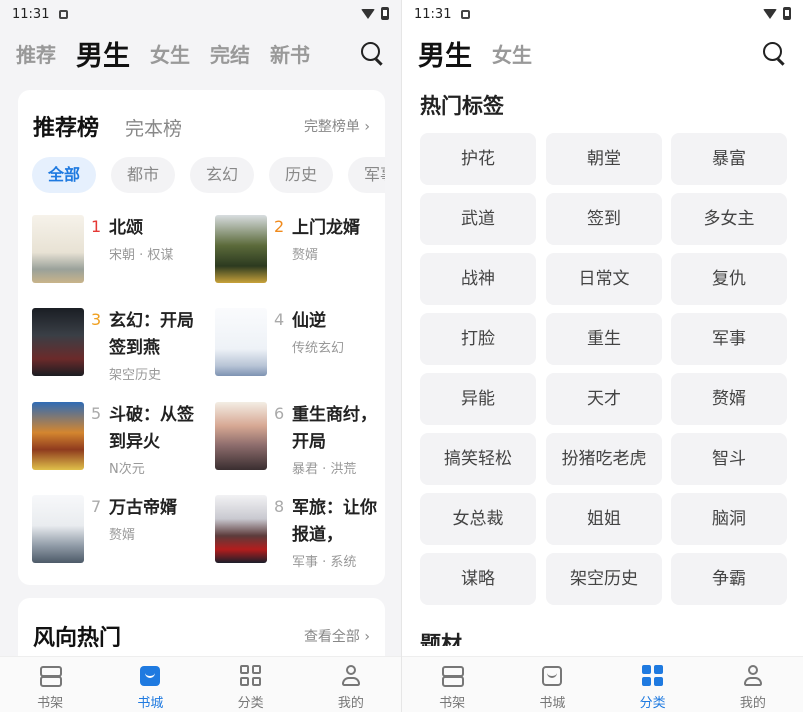 The width and height of the screenshot is (803, 712). Describe the element at coordinates (153, 127) in the screenshot. I see `tab-completed-rank: 完本榜` at that location.